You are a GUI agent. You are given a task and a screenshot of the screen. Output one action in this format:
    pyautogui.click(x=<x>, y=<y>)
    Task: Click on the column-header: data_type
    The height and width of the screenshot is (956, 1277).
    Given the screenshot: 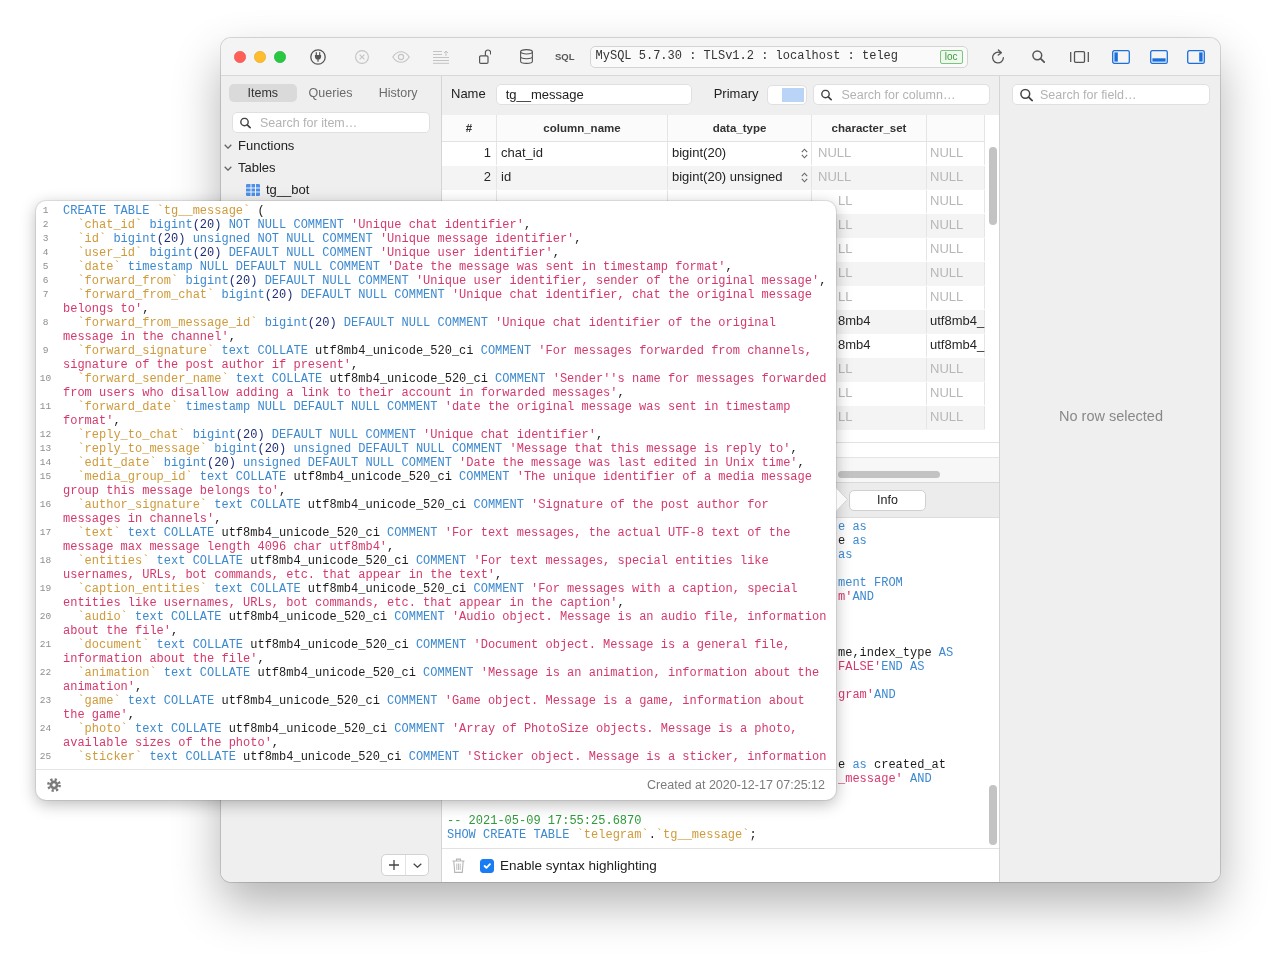 What is the action you would take?
    pyautogui.click(x=739, y=128)
    